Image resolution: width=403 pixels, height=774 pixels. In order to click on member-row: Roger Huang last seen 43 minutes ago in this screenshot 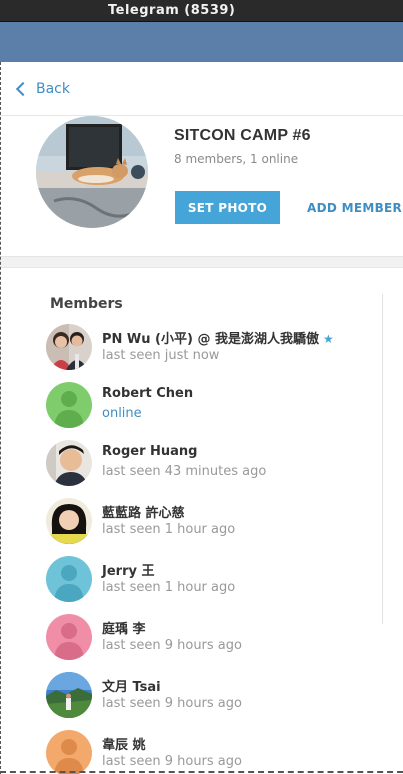, I will do `click(209, 465)`.